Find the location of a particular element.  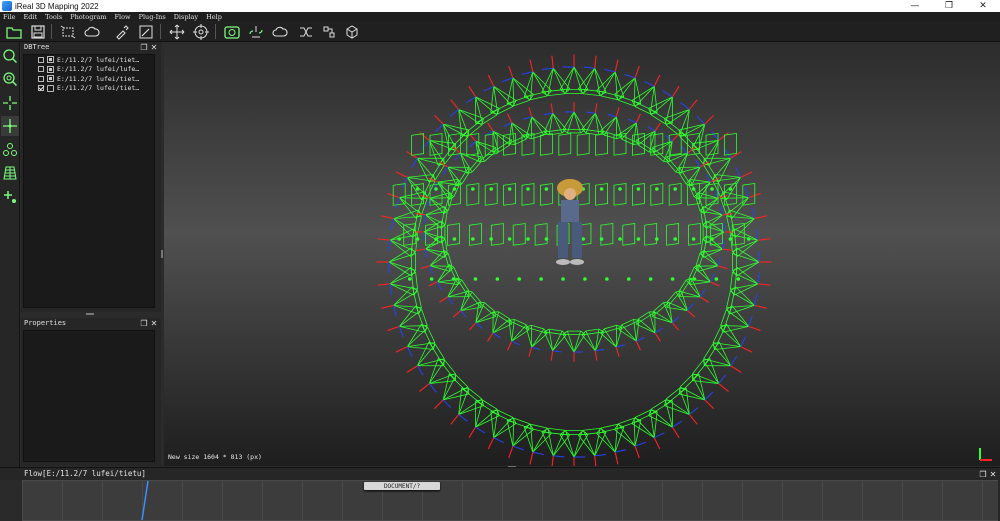

close-window-button: ✕ is located at coordinates (983, 6).